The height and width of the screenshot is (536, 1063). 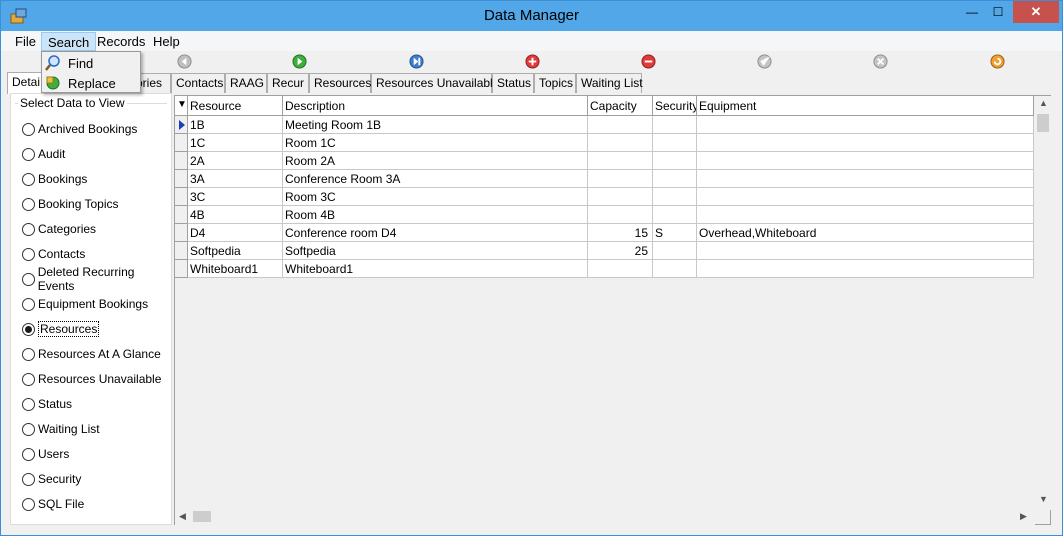 What do you see at coordinates (435, 215) in the screenshot?
I see `cell-description: Room 4B` at bounding box center [435, 215].